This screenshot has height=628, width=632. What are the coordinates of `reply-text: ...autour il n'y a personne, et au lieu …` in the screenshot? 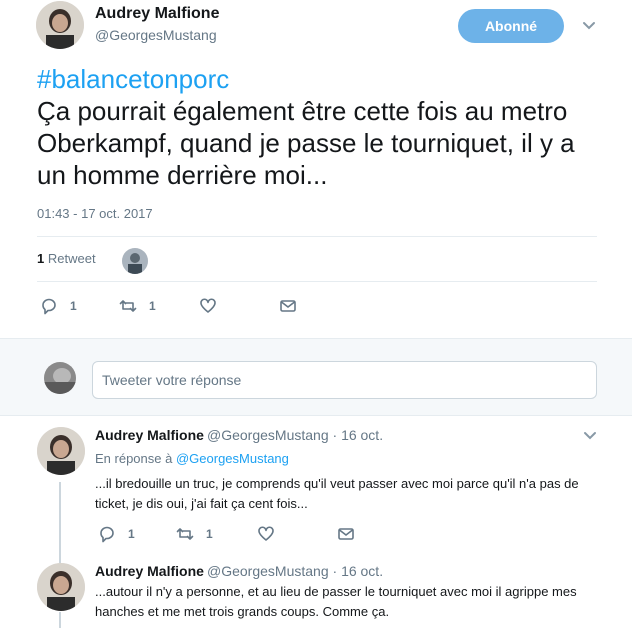 It's located at (336, 601).